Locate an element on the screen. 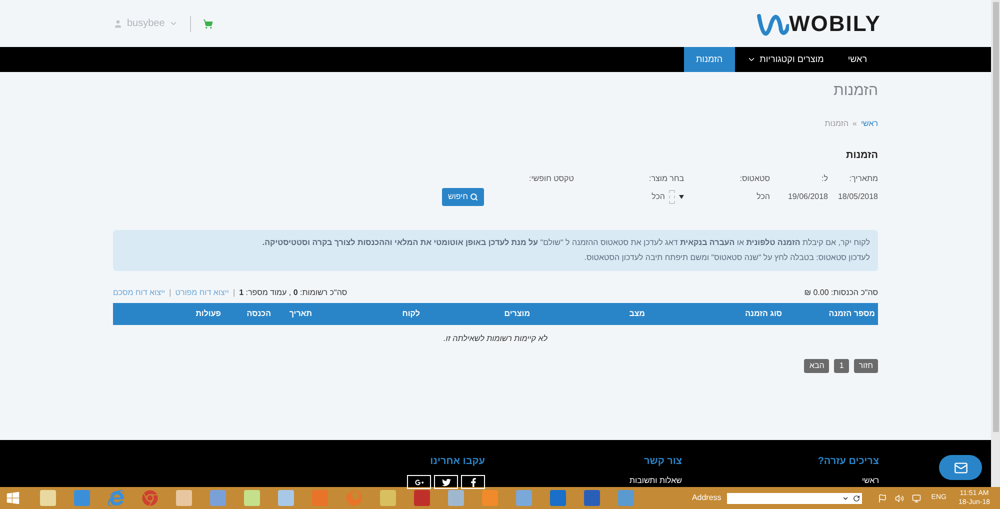 The image size is (1000, 509). info-text: לקוח יקר, אם קיבלת הזמנה טלפונית או העברה בנקאית דאג לעדכן את סטאטוס ההזמנה ל "שולם" על מנת לעדכן באופן אוטומטי את המלאי וההכנסות לצורך בקרה וסטטיסטיקה. is located at coordinates (565, 242).